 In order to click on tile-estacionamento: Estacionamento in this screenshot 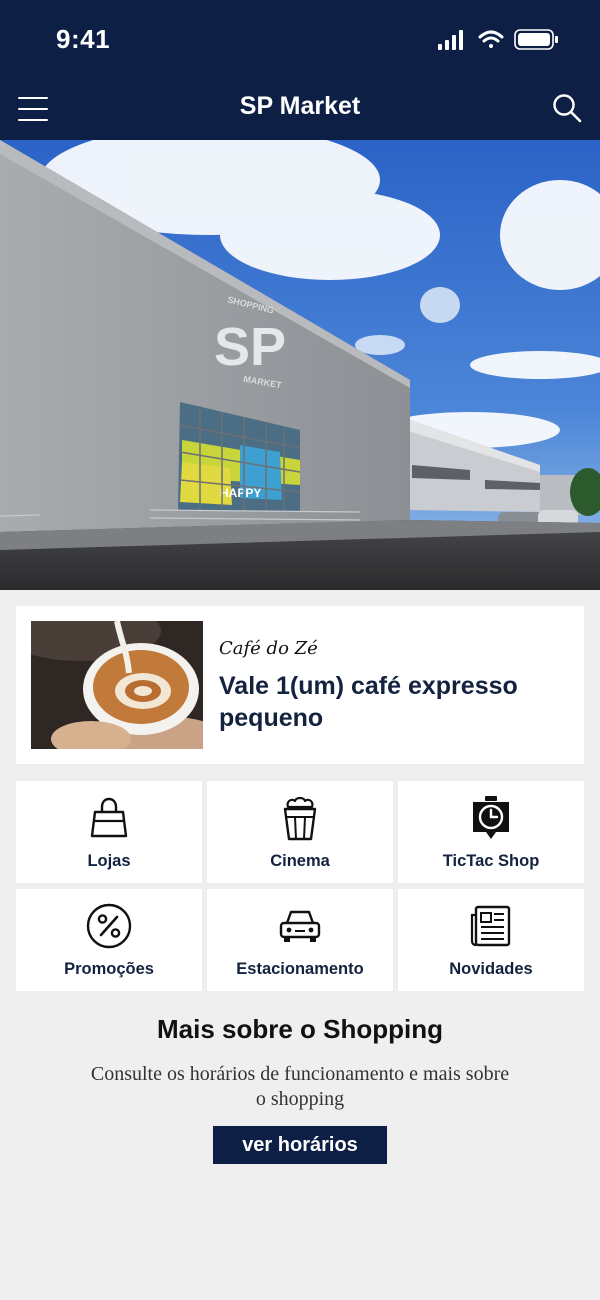, I will do `click(300, 940)`.